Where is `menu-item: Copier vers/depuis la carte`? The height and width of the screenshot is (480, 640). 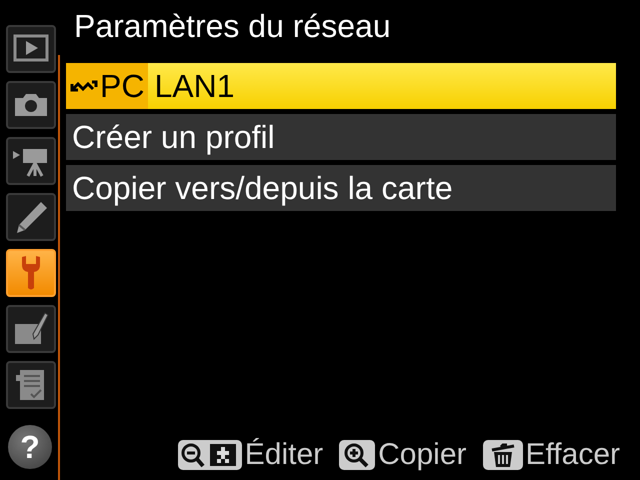 menu-item: Copier vers/depuis la carte is located at coordinates (341, 188).